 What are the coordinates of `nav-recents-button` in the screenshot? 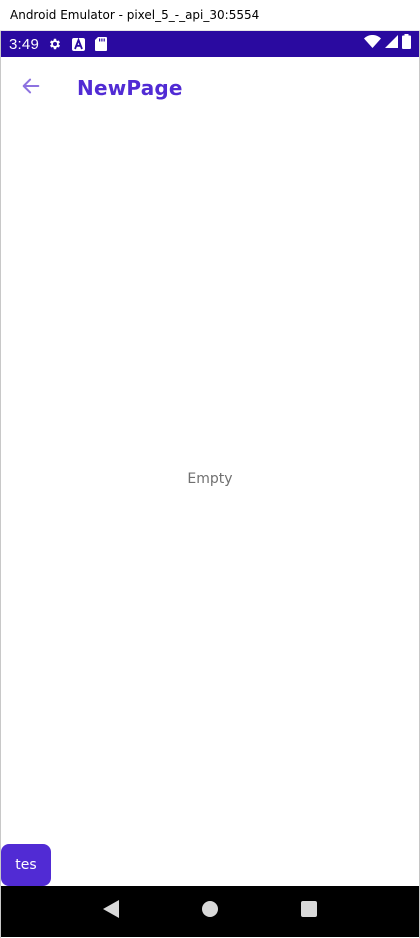 It's located at (309, 912).